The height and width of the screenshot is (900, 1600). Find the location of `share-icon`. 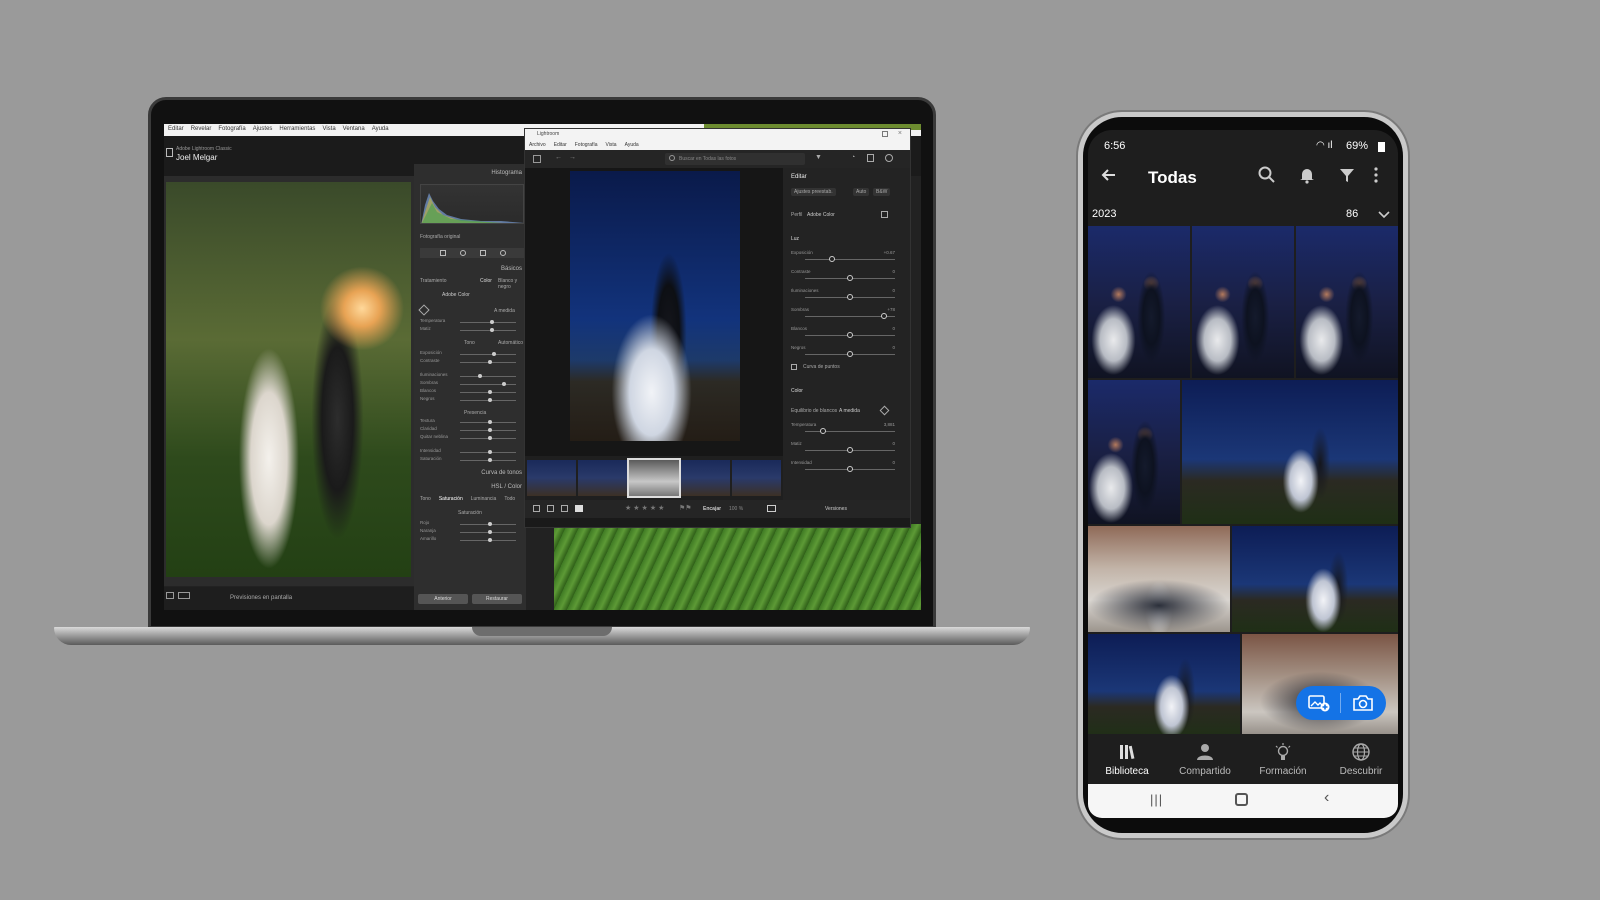

share-icon is located at coordinates (870, 158).